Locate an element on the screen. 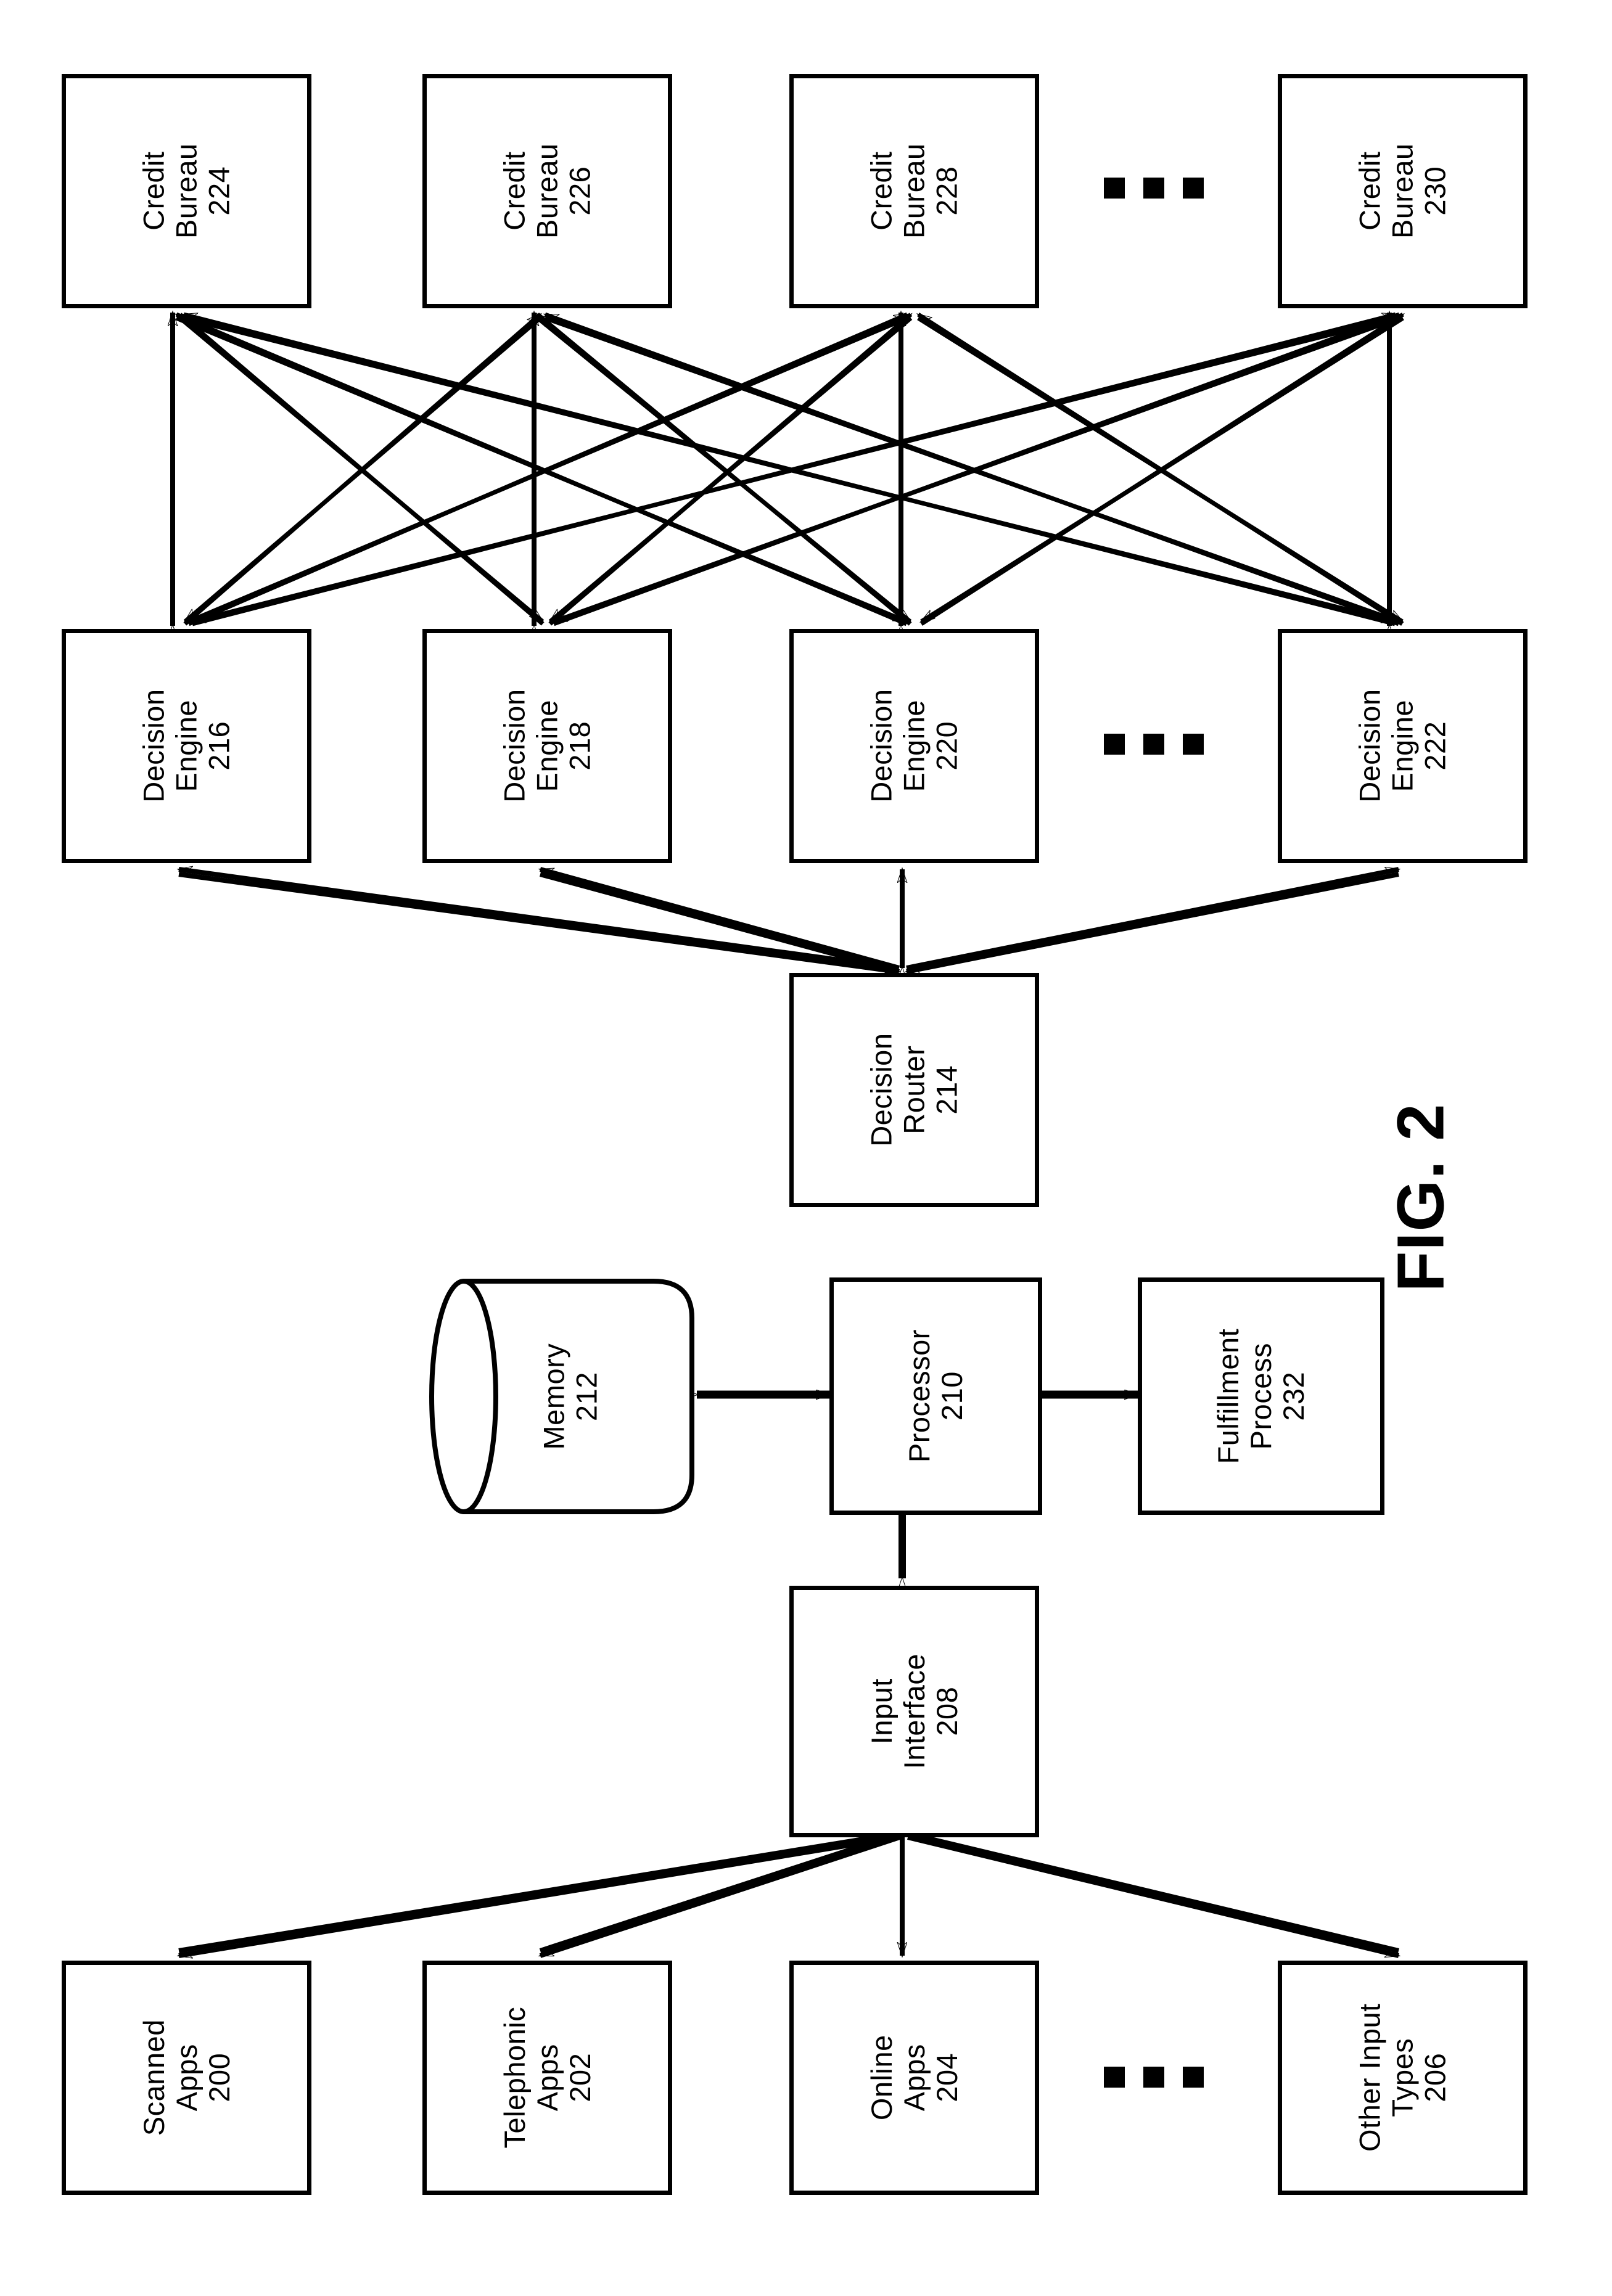 This screenshot has width=1612, height=2296. online-apps-204-label: Online Apps 204 is located at coordinates (914, 2078).